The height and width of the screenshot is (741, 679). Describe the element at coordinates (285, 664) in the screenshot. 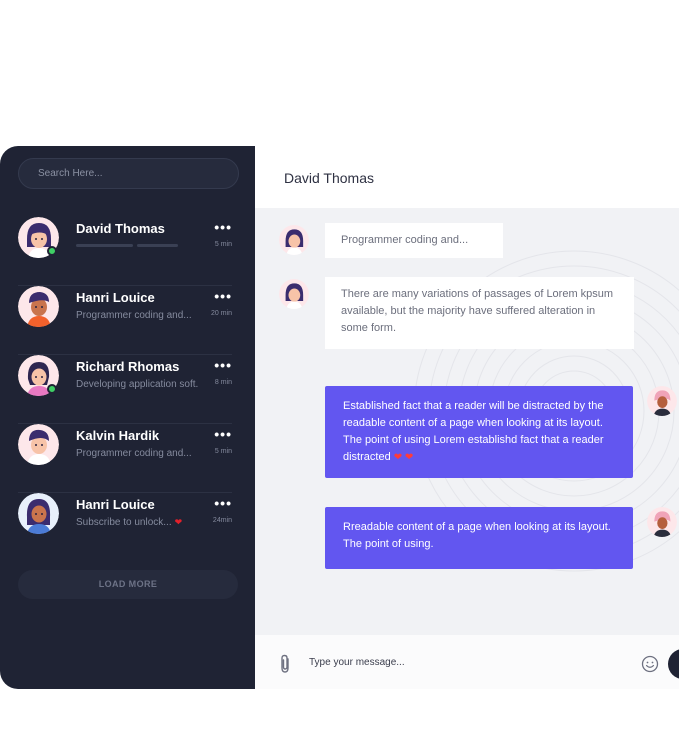

I see `paperclip-icon` at that location.